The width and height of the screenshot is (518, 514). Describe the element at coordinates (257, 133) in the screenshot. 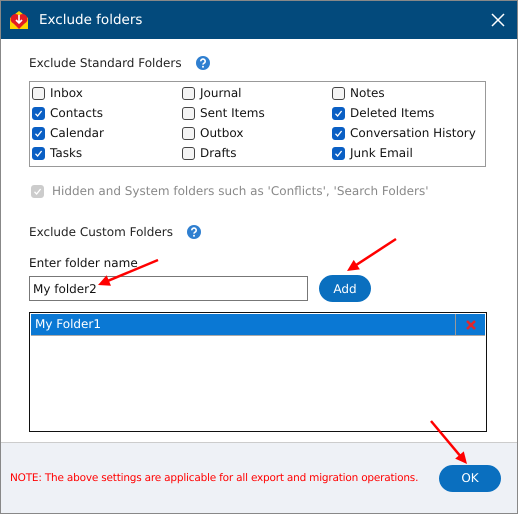

I see `folder-checkbox: Outbox` at that location.